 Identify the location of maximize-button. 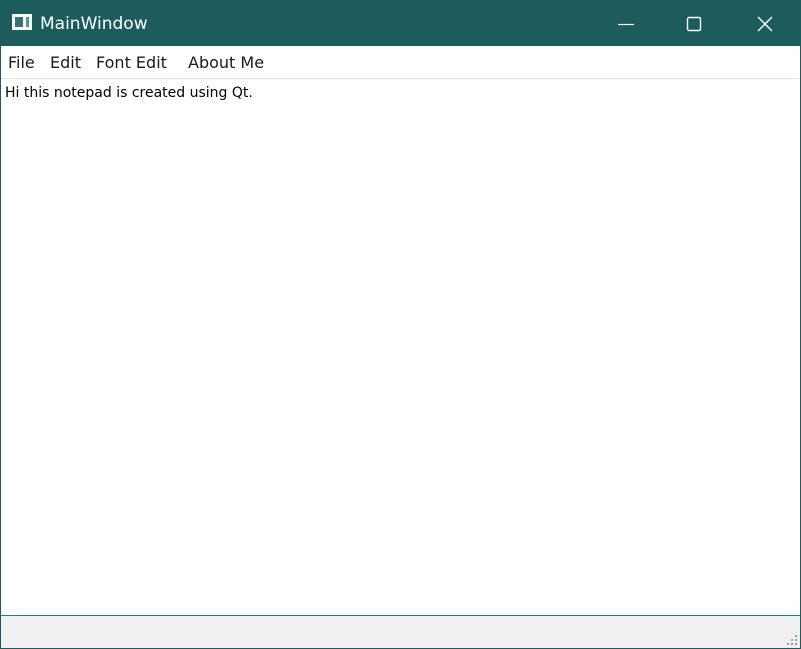
(694, 23).